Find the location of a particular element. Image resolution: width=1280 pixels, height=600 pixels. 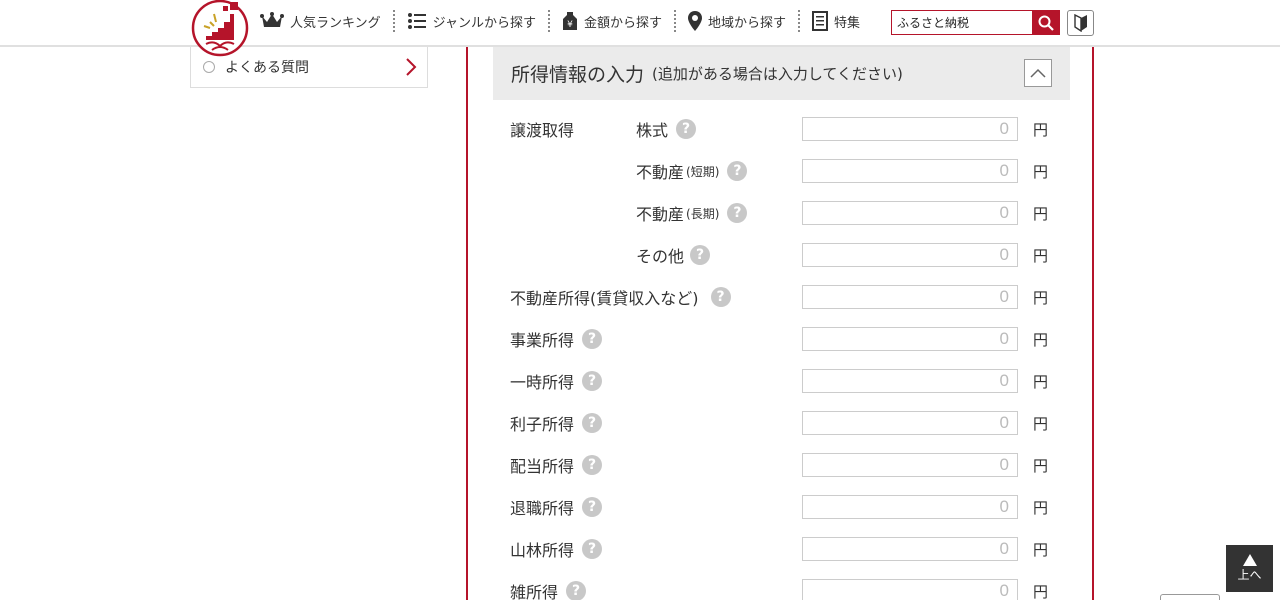

row-label: 事業所得 ? is located at coordinates (556, 339).